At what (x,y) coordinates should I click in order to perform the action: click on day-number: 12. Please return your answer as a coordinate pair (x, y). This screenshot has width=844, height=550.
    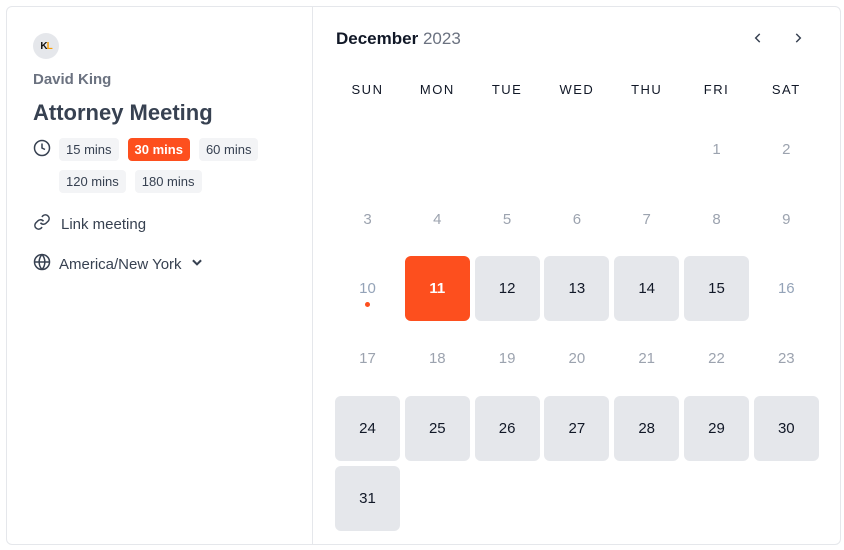
    Looking at the image, I should click on (507, 289).